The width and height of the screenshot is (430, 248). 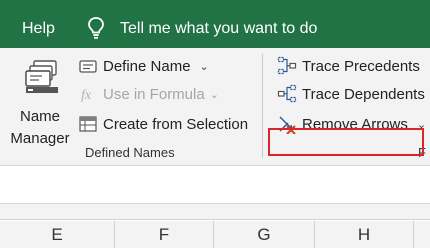 I want to click on name-manager-label-line2: Manager, so click(x=40, y=138).